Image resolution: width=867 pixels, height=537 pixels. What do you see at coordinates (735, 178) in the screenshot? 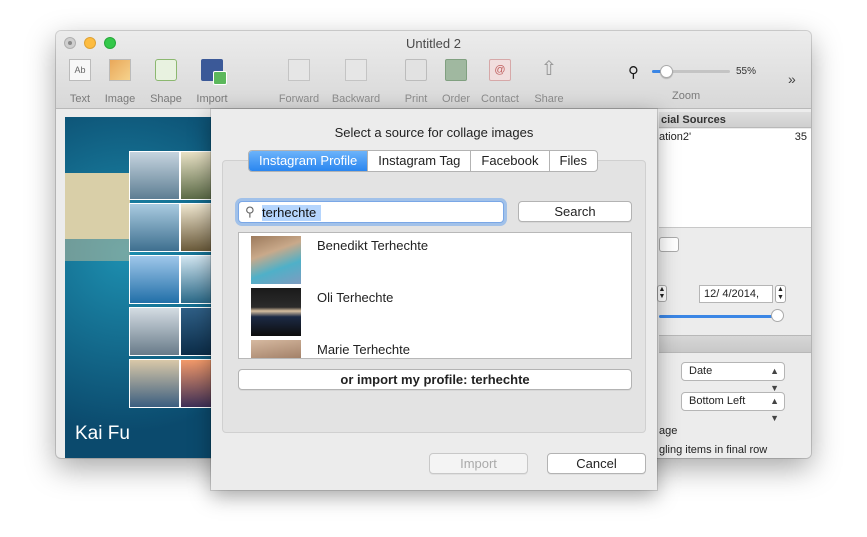
I see `sources-list: ation2' 35` at bounding box center [735, 178].